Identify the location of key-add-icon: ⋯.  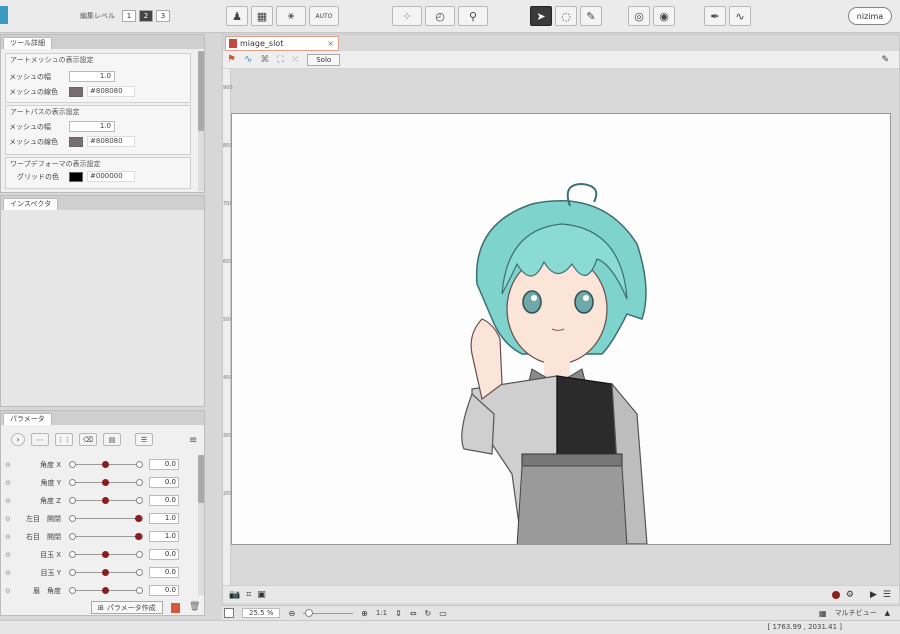
(40, 439).